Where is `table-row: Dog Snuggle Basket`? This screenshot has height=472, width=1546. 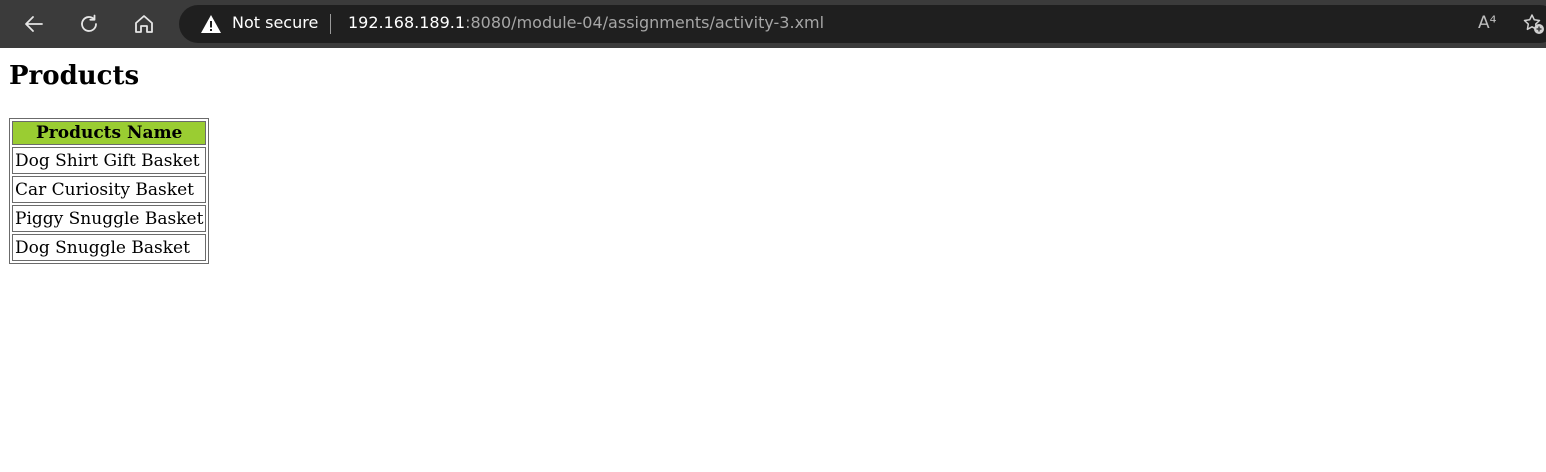
table-row: Dog Snuggle Basket is located at coordinates (109, 247).